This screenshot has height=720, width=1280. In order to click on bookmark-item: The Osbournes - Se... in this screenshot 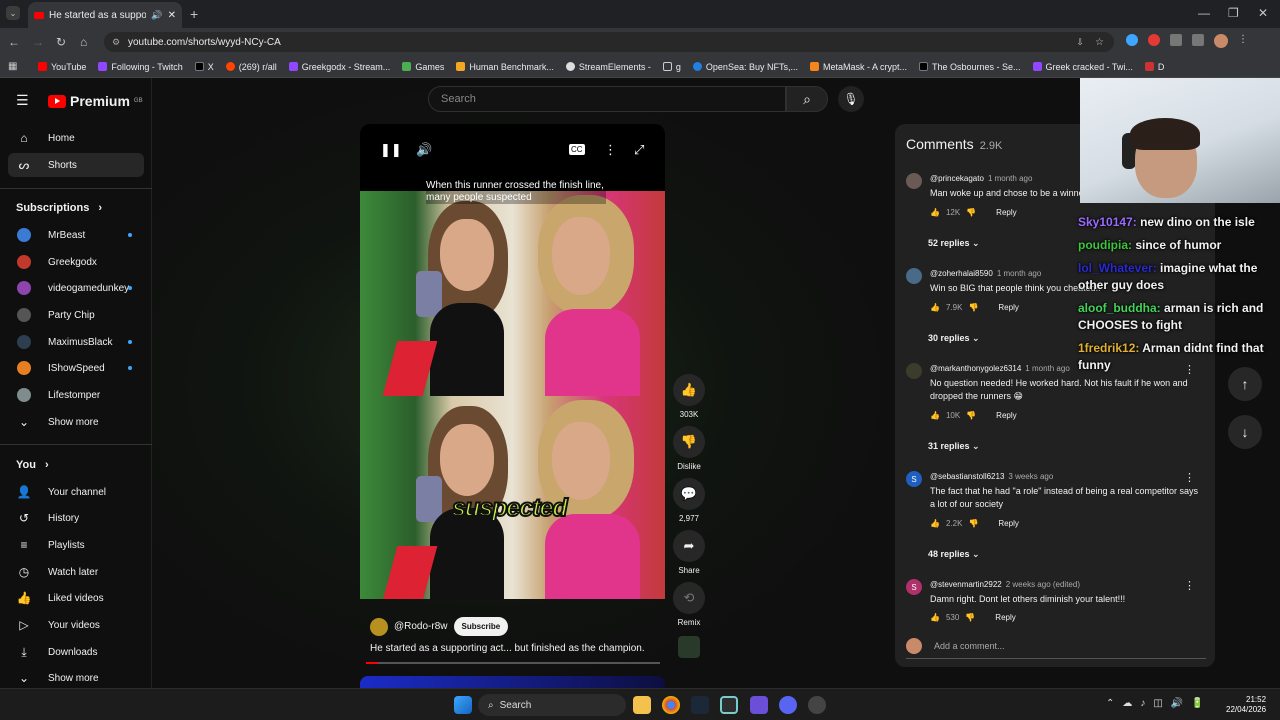, I will do `click(970, 67)`.